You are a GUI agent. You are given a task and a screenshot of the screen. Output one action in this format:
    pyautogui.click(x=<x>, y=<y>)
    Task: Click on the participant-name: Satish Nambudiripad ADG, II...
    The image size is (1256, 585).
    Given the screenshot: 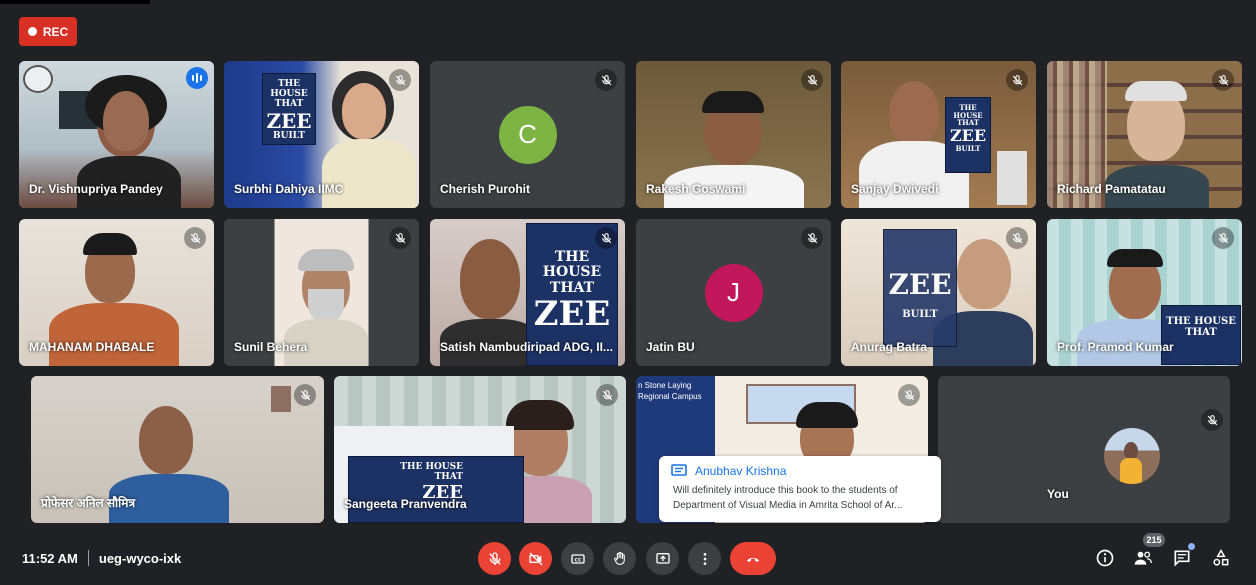 What is the action you would take?
    pyautogui.click(x=526, y=347)
    